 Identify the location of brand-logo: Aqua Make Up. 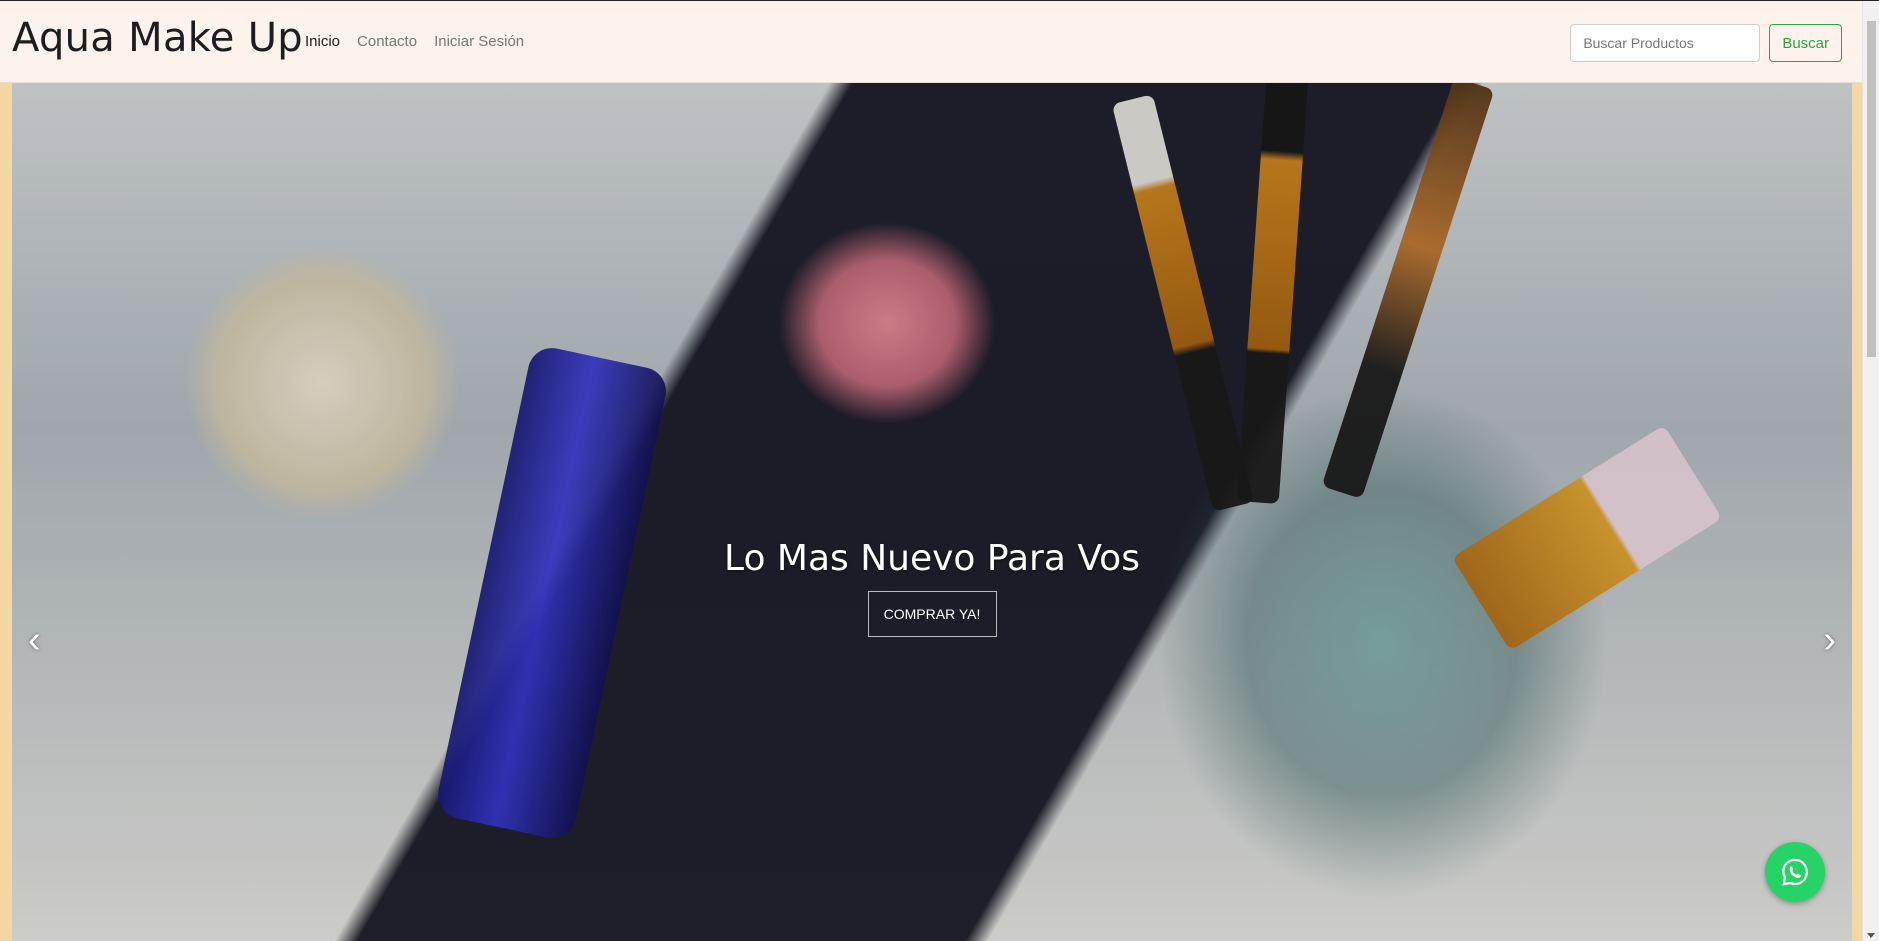
(157, 38).